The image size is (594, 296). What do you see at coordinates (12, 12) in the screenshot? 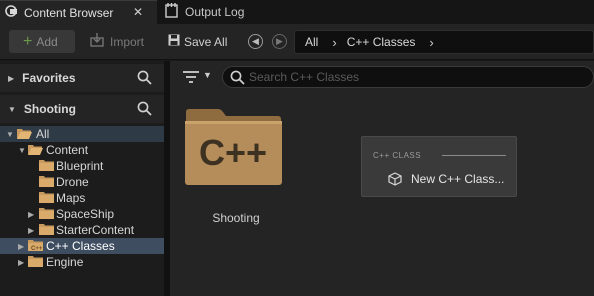
I see `content-browser-icon` at bounding box center [12, 12].